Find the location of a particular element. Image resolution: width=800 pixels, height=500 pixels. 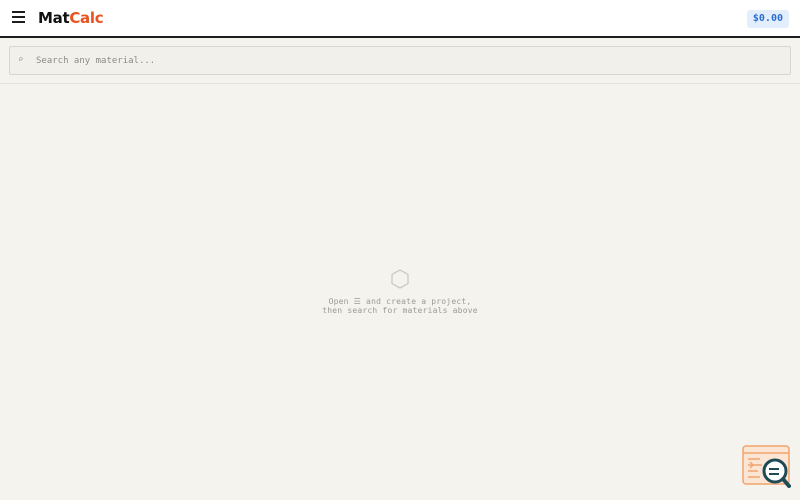

app-logo: MatCalc is located at coordinates (71, 18).